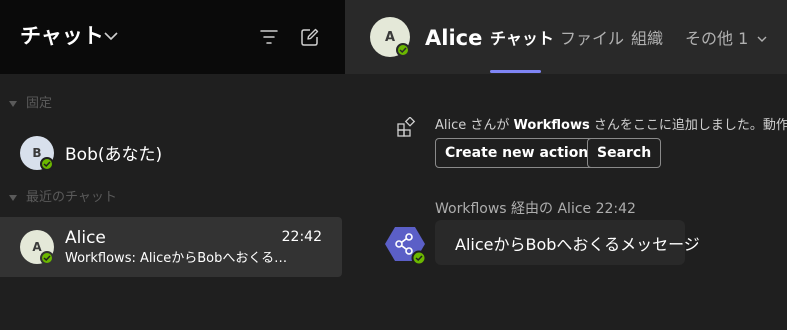  Describe the element at coordinates (301, 237) in the screenshot. I see `chat-item-time: 22:42` at that location.